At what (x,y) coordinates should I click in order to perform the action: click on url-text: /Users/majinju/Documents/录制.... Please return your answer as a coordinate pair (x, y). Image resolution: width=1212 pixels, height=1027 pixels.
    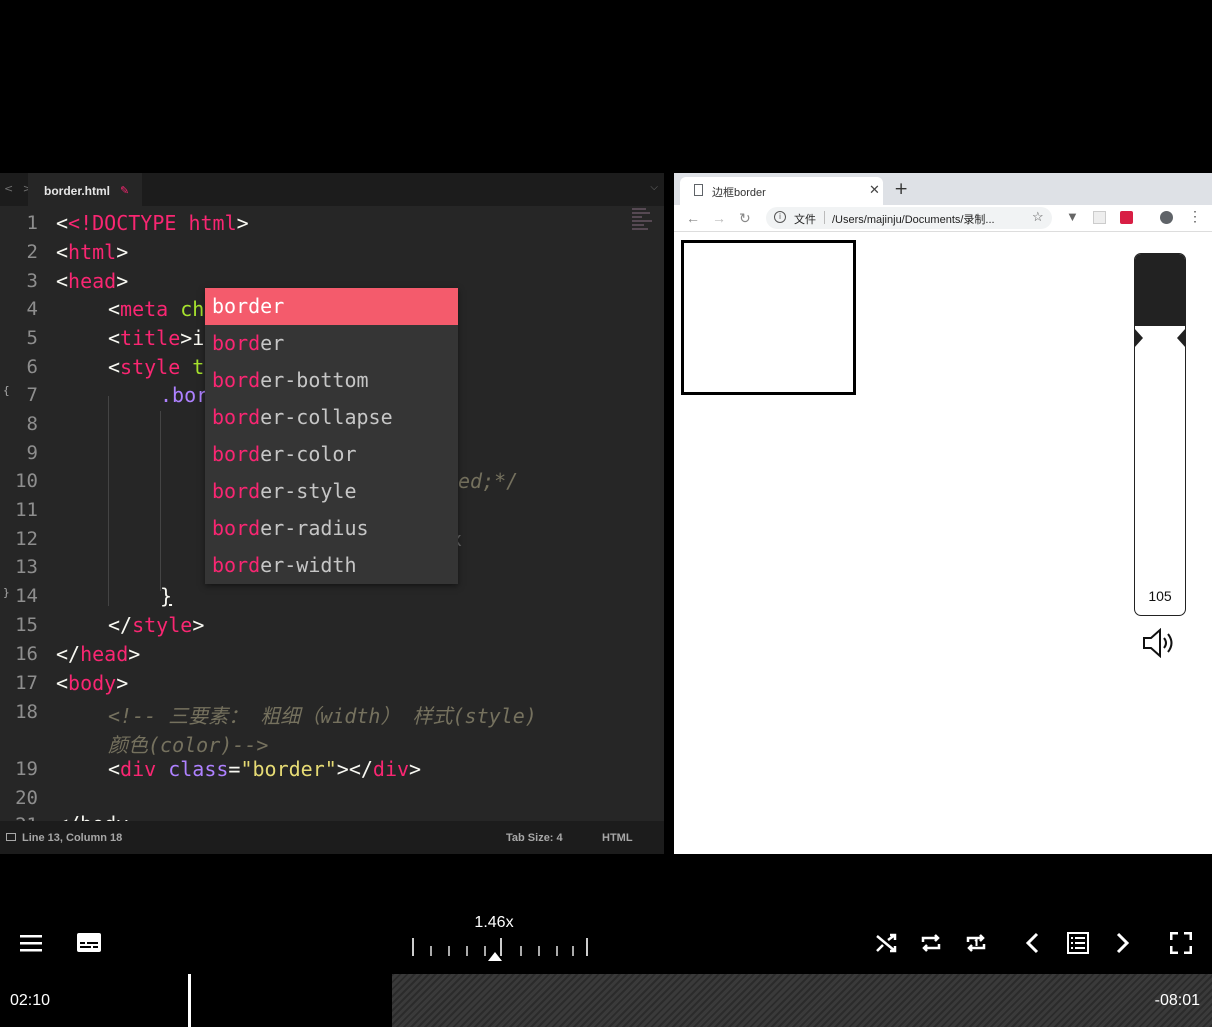
    Looking at the image, I should click on (913, 219).